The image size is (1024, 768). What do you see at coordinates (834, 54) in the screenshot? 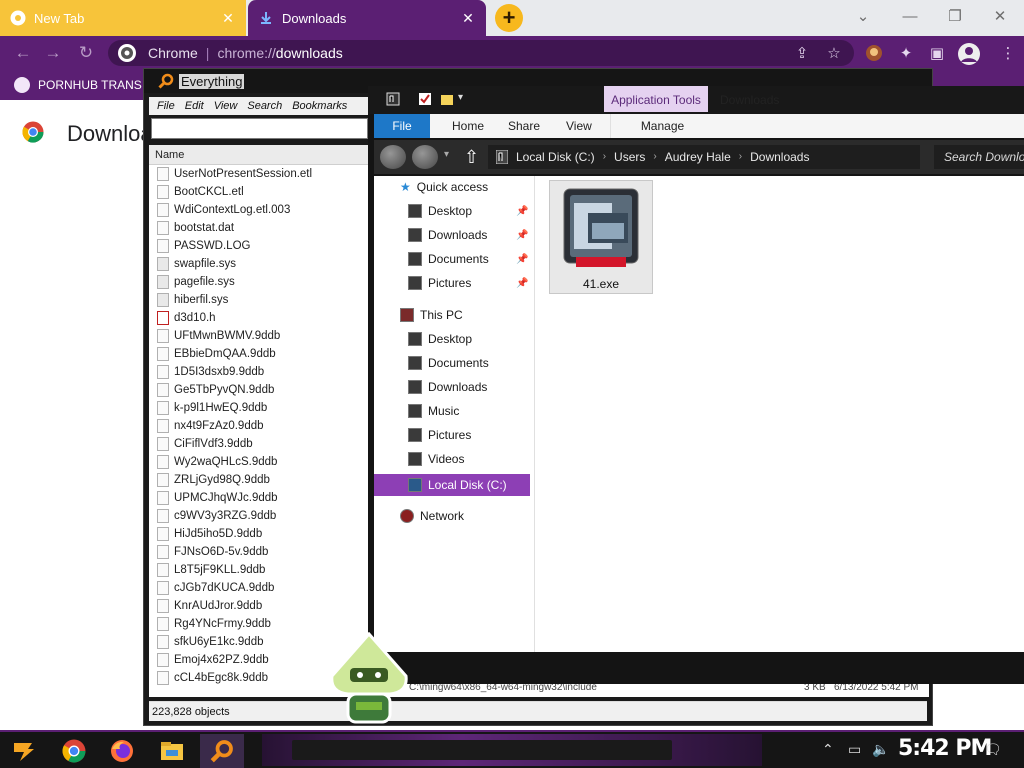
I see `star-icon: ☆` at bounding box center [834, 54].